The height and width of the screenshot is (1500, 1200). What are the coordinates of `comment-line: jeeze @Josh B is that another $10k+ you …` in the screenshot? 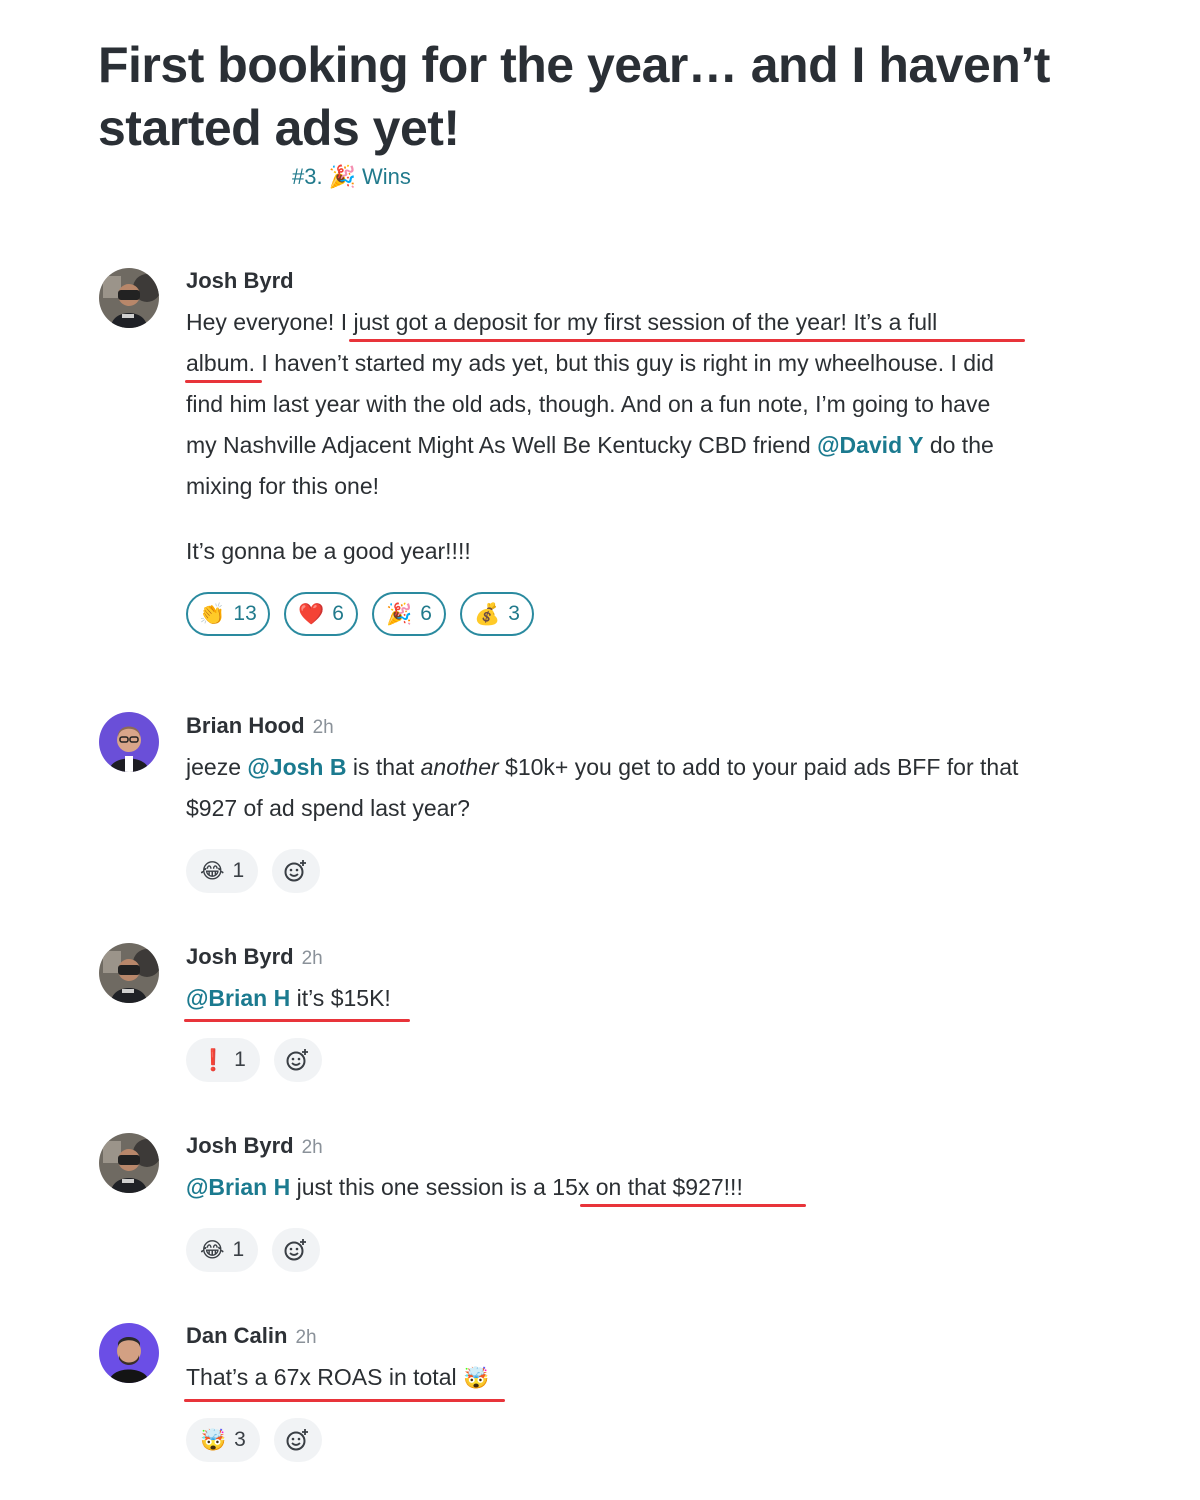 It's located at (602, 767).